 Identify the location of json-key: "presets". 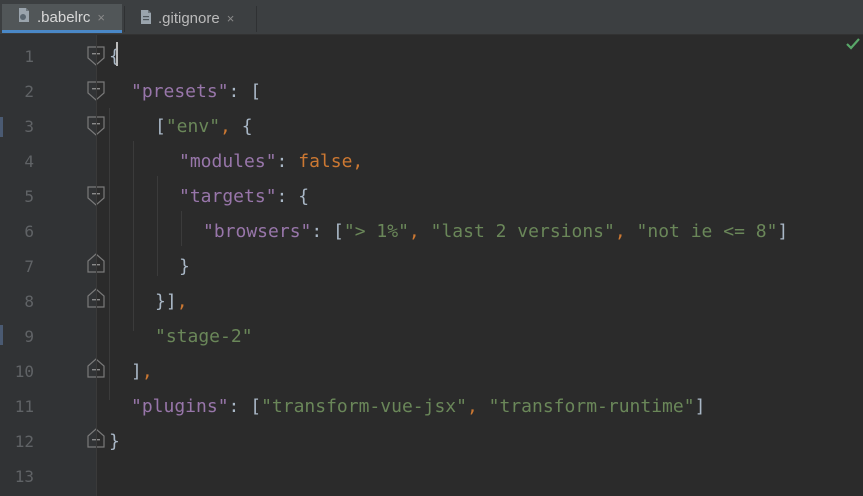
(180, 91).